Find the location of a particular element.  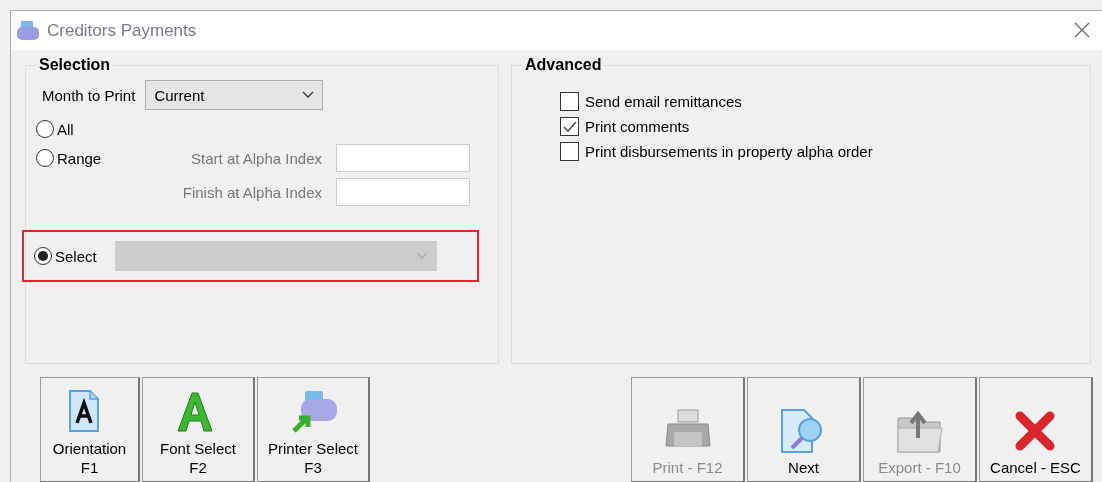

toolbar-button: Font Select F2 is located at coordinates (198, 429).